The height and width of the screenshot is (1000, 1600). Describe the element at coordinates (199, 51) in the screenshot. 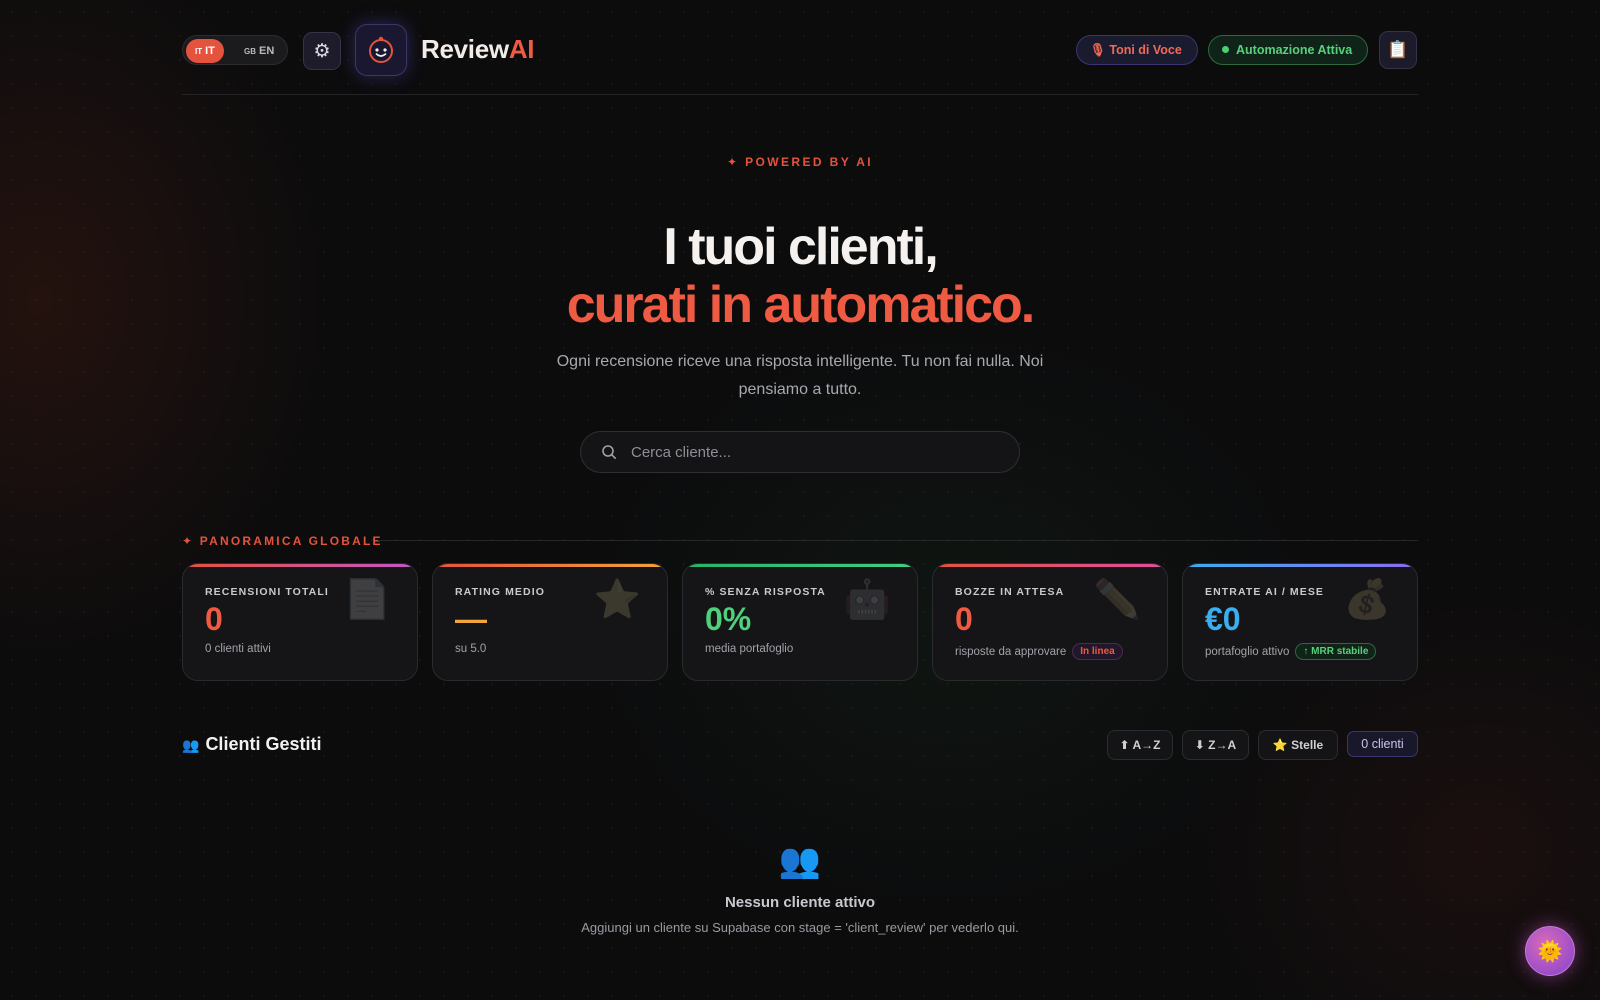

I see `it-flag-code: IT` at that location.